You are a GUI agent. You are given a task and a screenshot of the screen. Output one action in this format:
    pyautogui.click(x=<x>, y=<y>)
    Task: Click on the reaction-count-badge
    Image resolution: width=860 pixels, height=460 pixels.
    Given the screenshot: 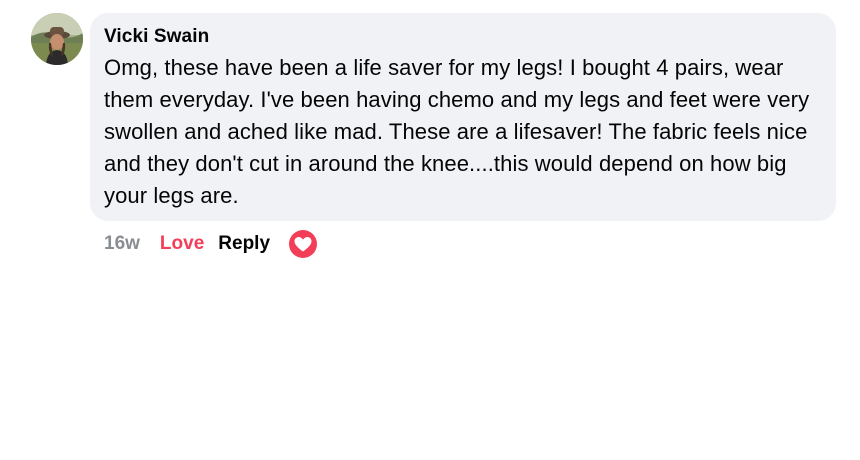 What is the action you would take?
    pyautogui.click(x=303, y=244)
    